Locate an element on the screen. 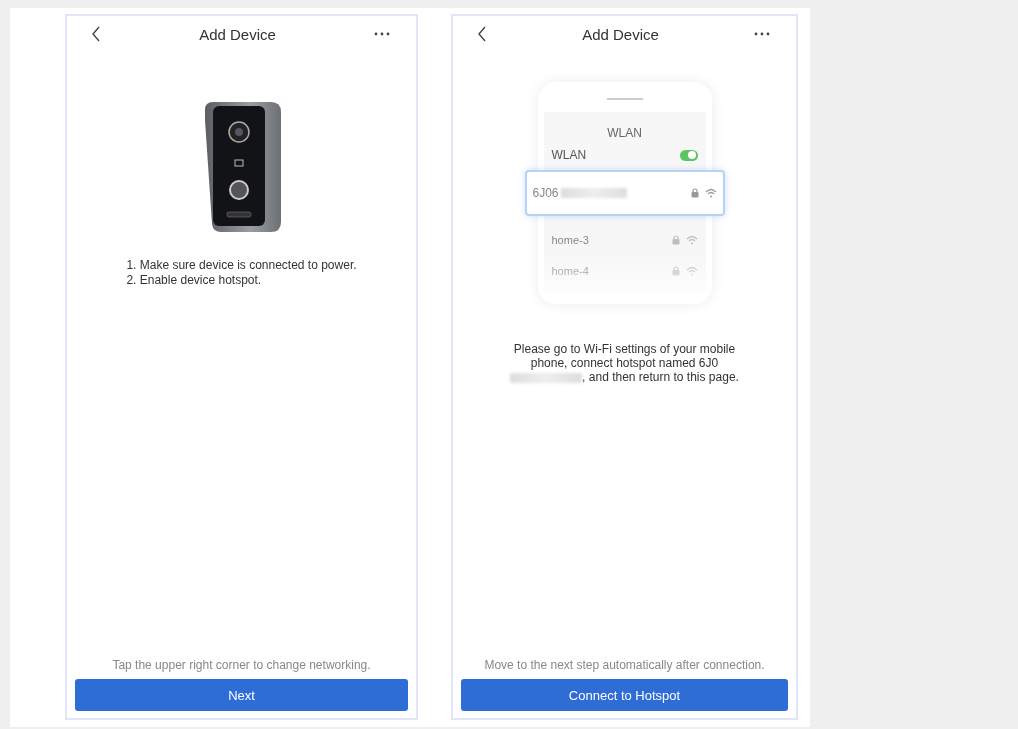 This screenshot has height=729, width=1018. network-name: home-4 is located at coordinates (570, 270).